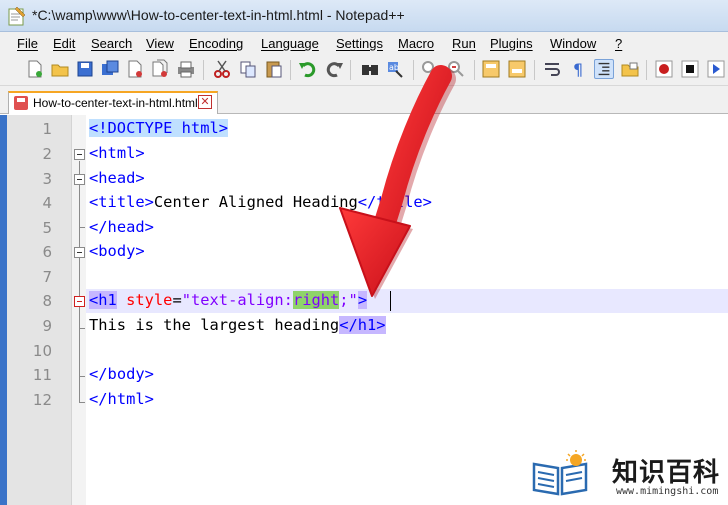 Image resolution: width=728 pixels, height=505 pixels. I want to click on open-file-icon, so click(60, 69).